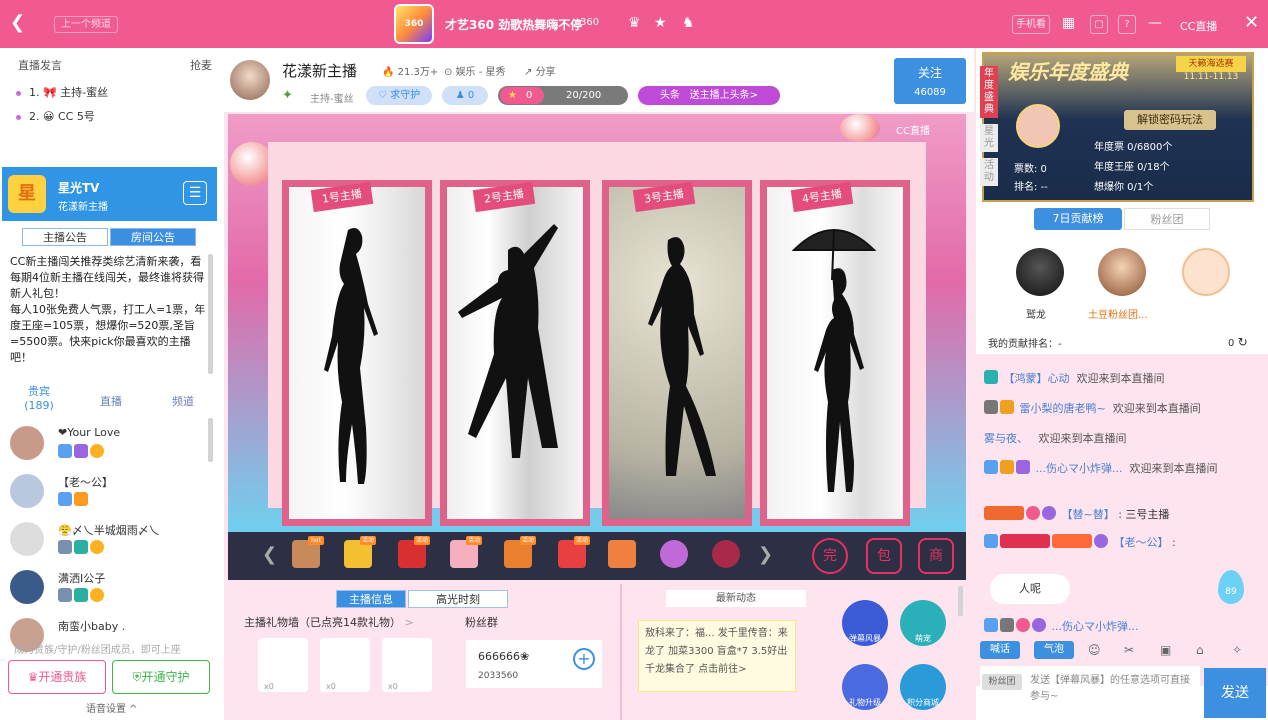 The image size is (1268, 720). Describe the element at coordinates (465, 95) in the screenshot. I see `fans-pill: ♟ 0` at that location.